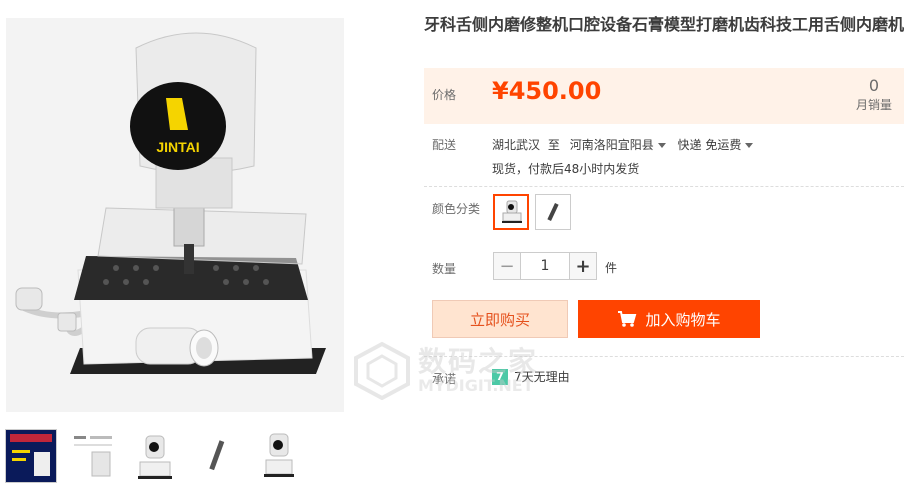  Describe the element at coordinates (627, 319) in the screenshot. I see `cart-icon` at that location.